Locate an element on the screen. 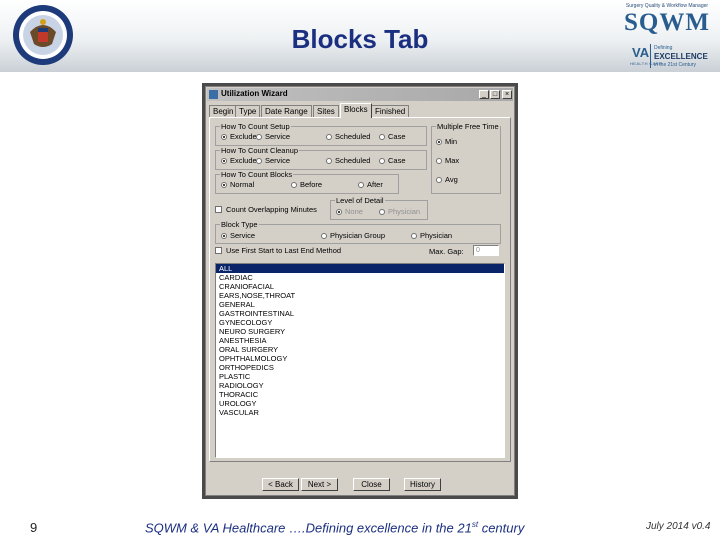  blocks-normal-radio: Normal is located at coordinates (237, 184).